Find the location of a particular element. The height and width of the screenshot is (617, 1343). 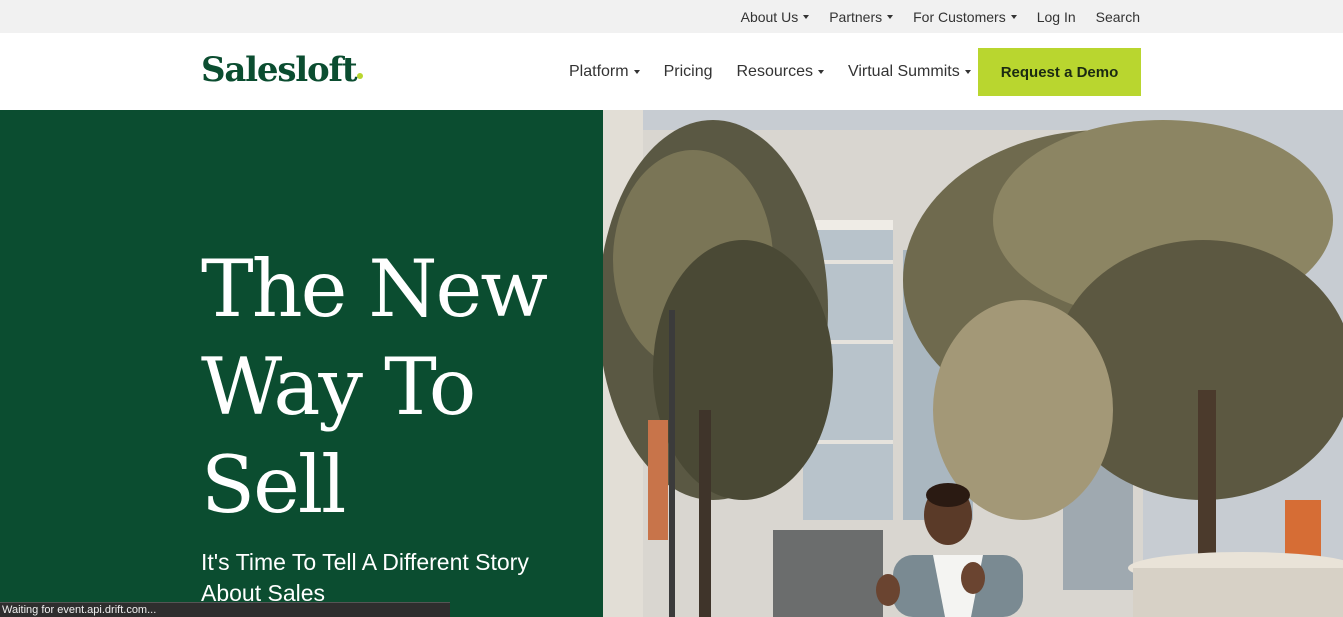

utility-item-partners: Partners is located at coordinates (861, 16).